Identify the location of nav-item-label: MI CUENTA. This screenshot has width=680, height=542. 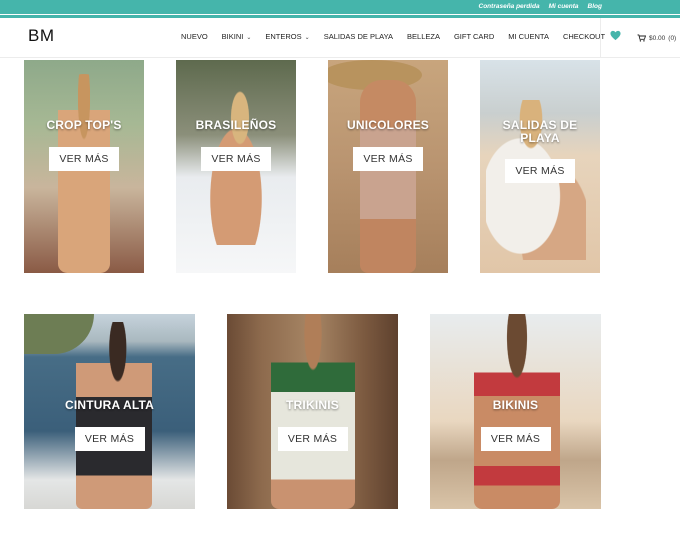
(528, 36).